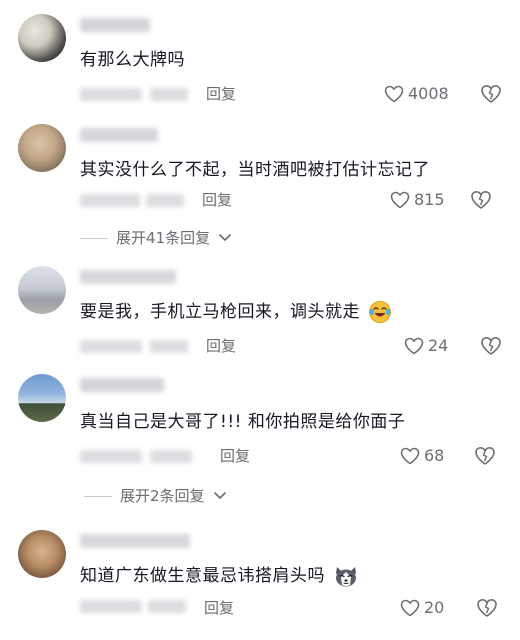 The height and width of the screenshot is (640, 520). I want to click on like-button: 4008, so click(416, 94).